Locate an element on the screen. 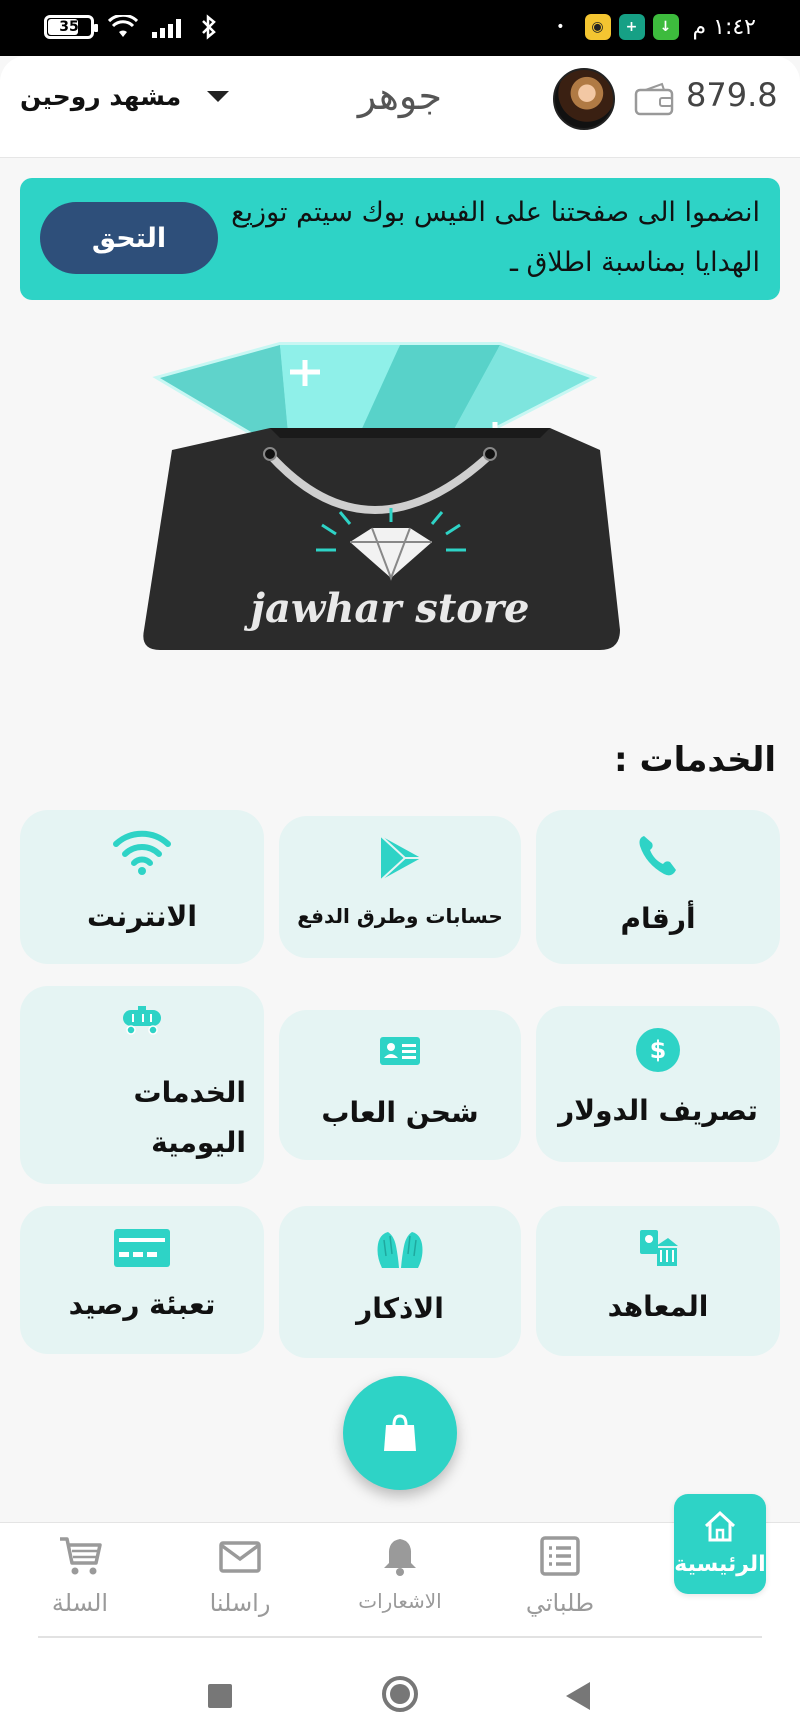 The image size is (800, 1733). service-label: تصريف الدولار is located at coordinates (658, 1110).